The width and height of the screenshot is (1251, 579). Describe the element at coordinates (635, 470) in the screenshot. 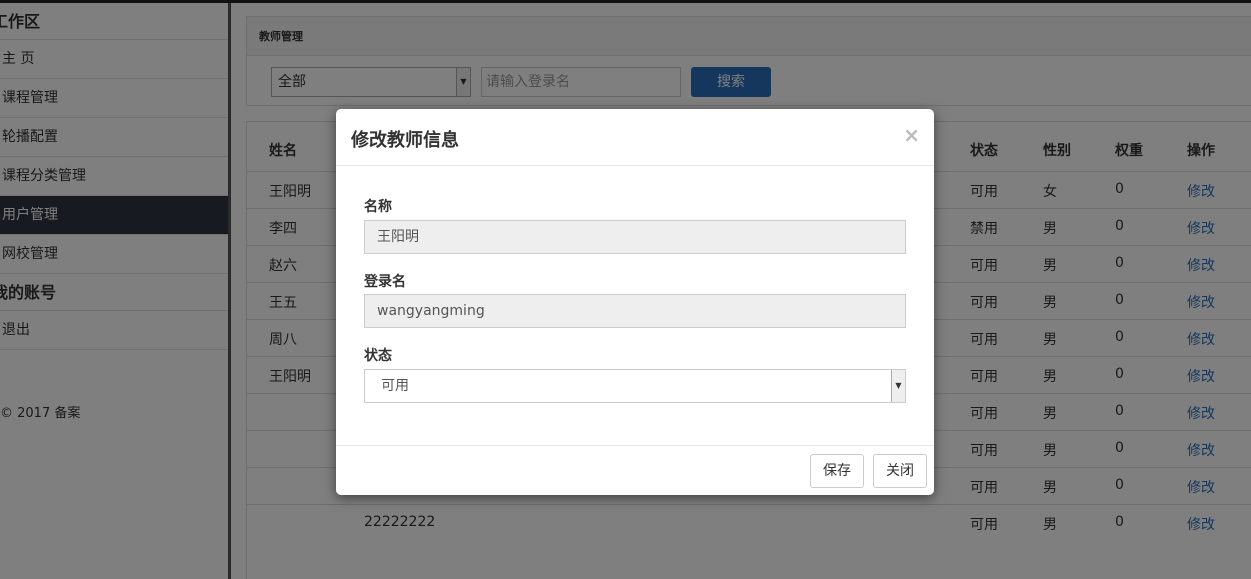

I see `modal-footer: 保存 关闭` at that location.